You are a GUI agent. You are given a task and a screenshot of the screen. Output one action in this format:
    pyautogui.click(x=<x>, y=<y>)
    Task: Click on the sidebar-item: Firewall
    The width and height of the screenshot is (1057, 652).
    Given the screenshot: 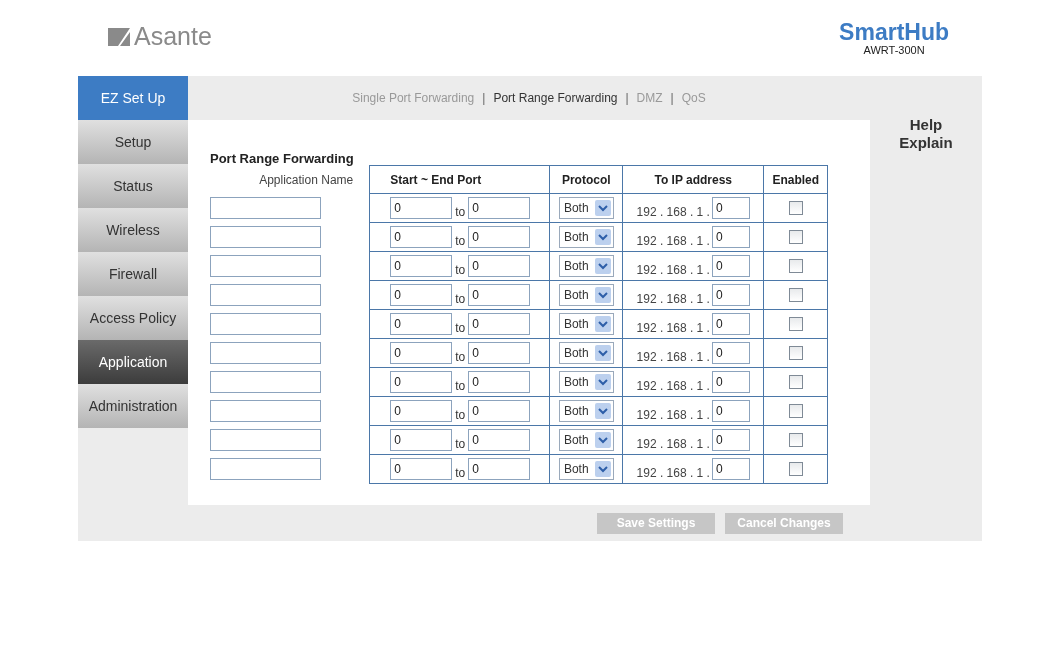 What is the action you would take?
    pyautogui.click(x=133, y=274)
    